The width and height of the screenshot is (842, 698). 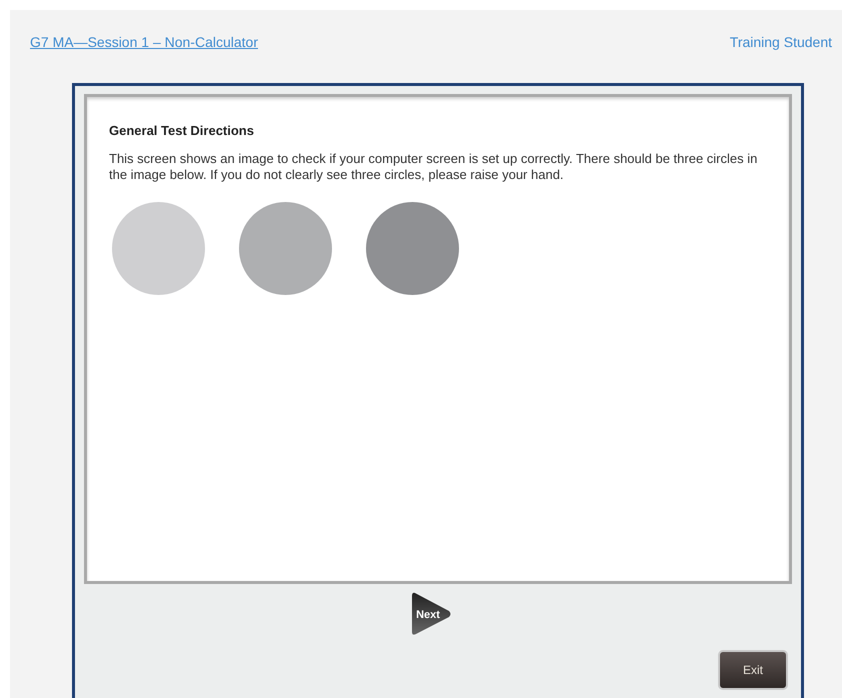 What do you see at coordinates (781, 42) in the screenshot?
I see `user-name: Training Student` at bounding box center [781, 42].